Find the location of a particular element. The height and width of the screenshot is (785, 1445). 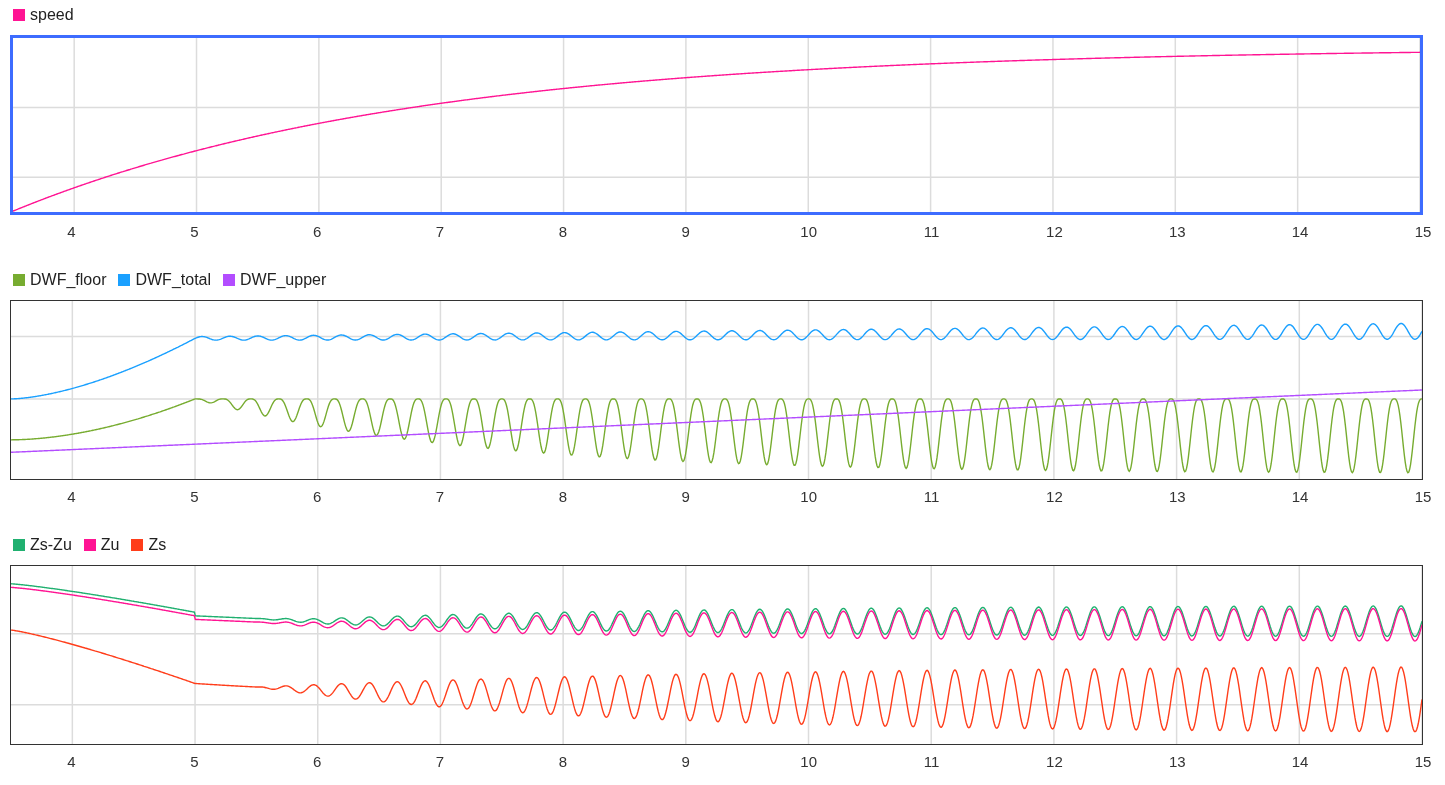

legend-label: Zu is located at coordinates (110, 545).